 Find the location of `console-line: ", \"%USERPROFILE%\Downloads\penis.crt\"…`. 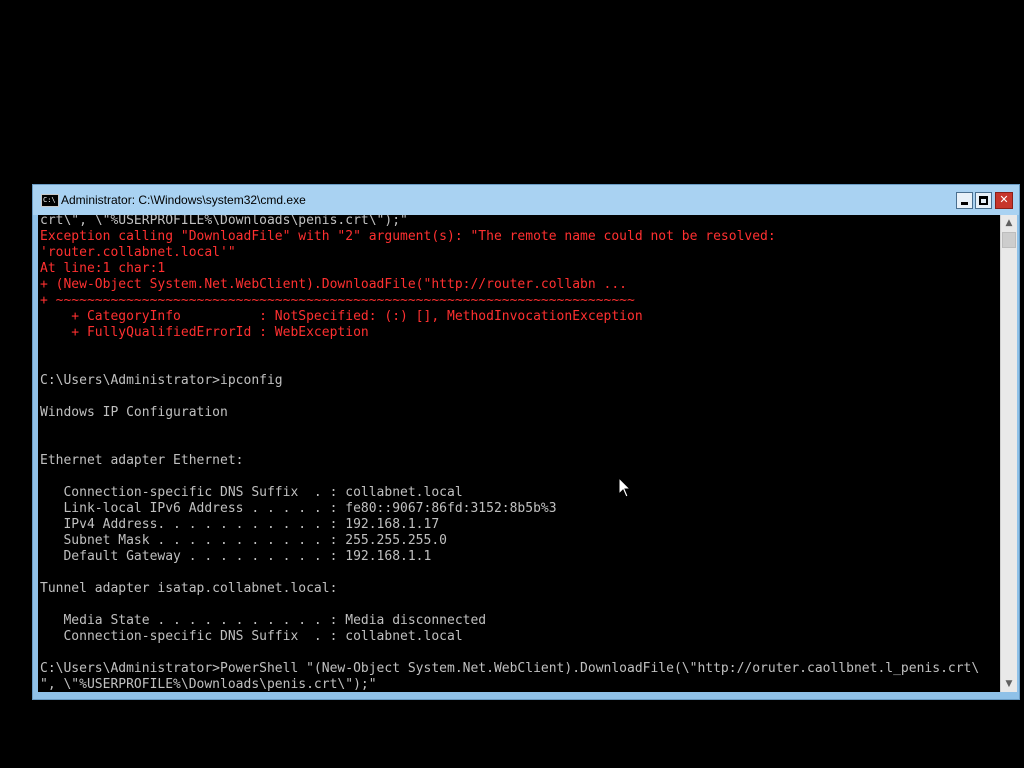

console-line: ", \"%USERPROFILE%\Downloads\penis.crt\"… is located at coordinates (208, 684).